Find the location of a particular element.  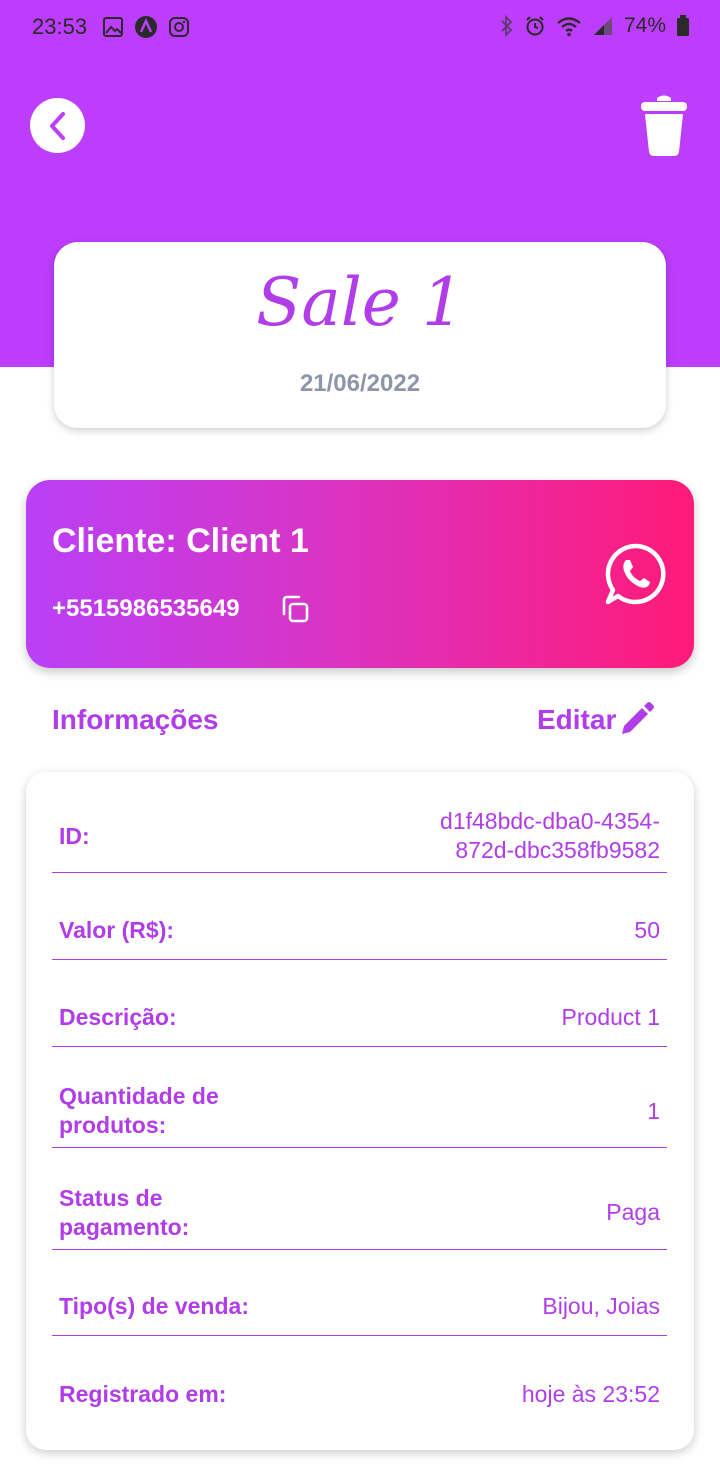

delete-button is located at coordinates (664, 126).